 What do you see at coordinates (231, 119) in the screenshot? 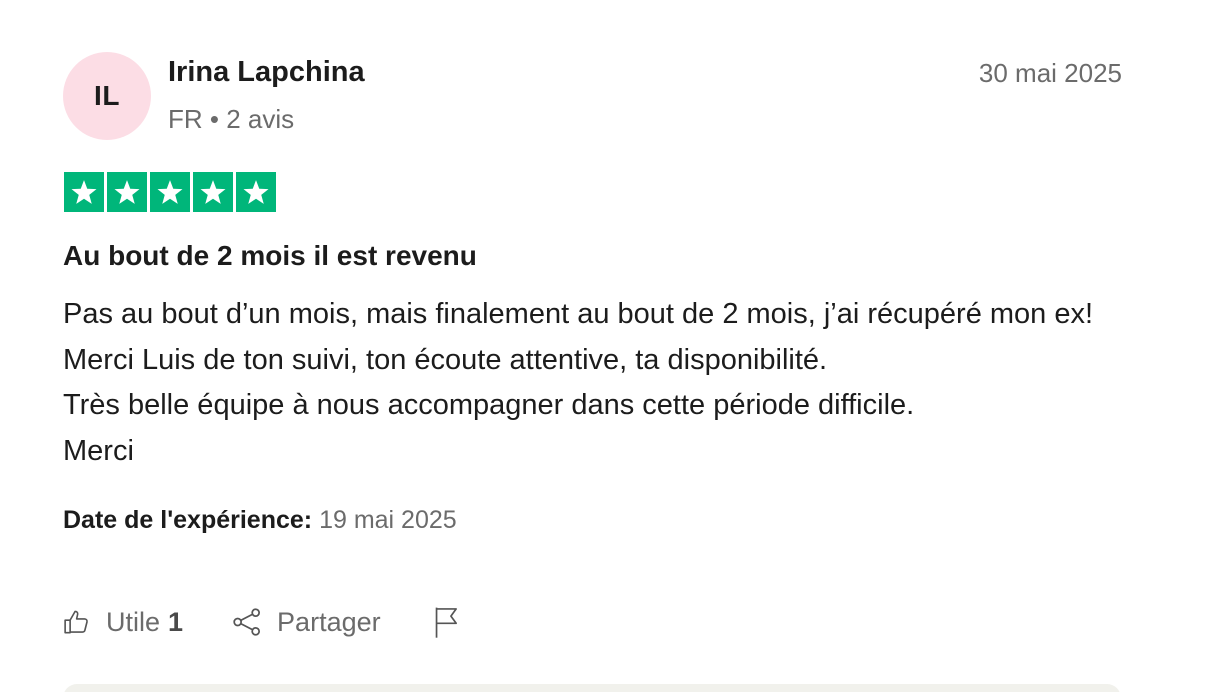
I see `reviewer-meta: FR • 2 avis` at bounding box center [231, 119].